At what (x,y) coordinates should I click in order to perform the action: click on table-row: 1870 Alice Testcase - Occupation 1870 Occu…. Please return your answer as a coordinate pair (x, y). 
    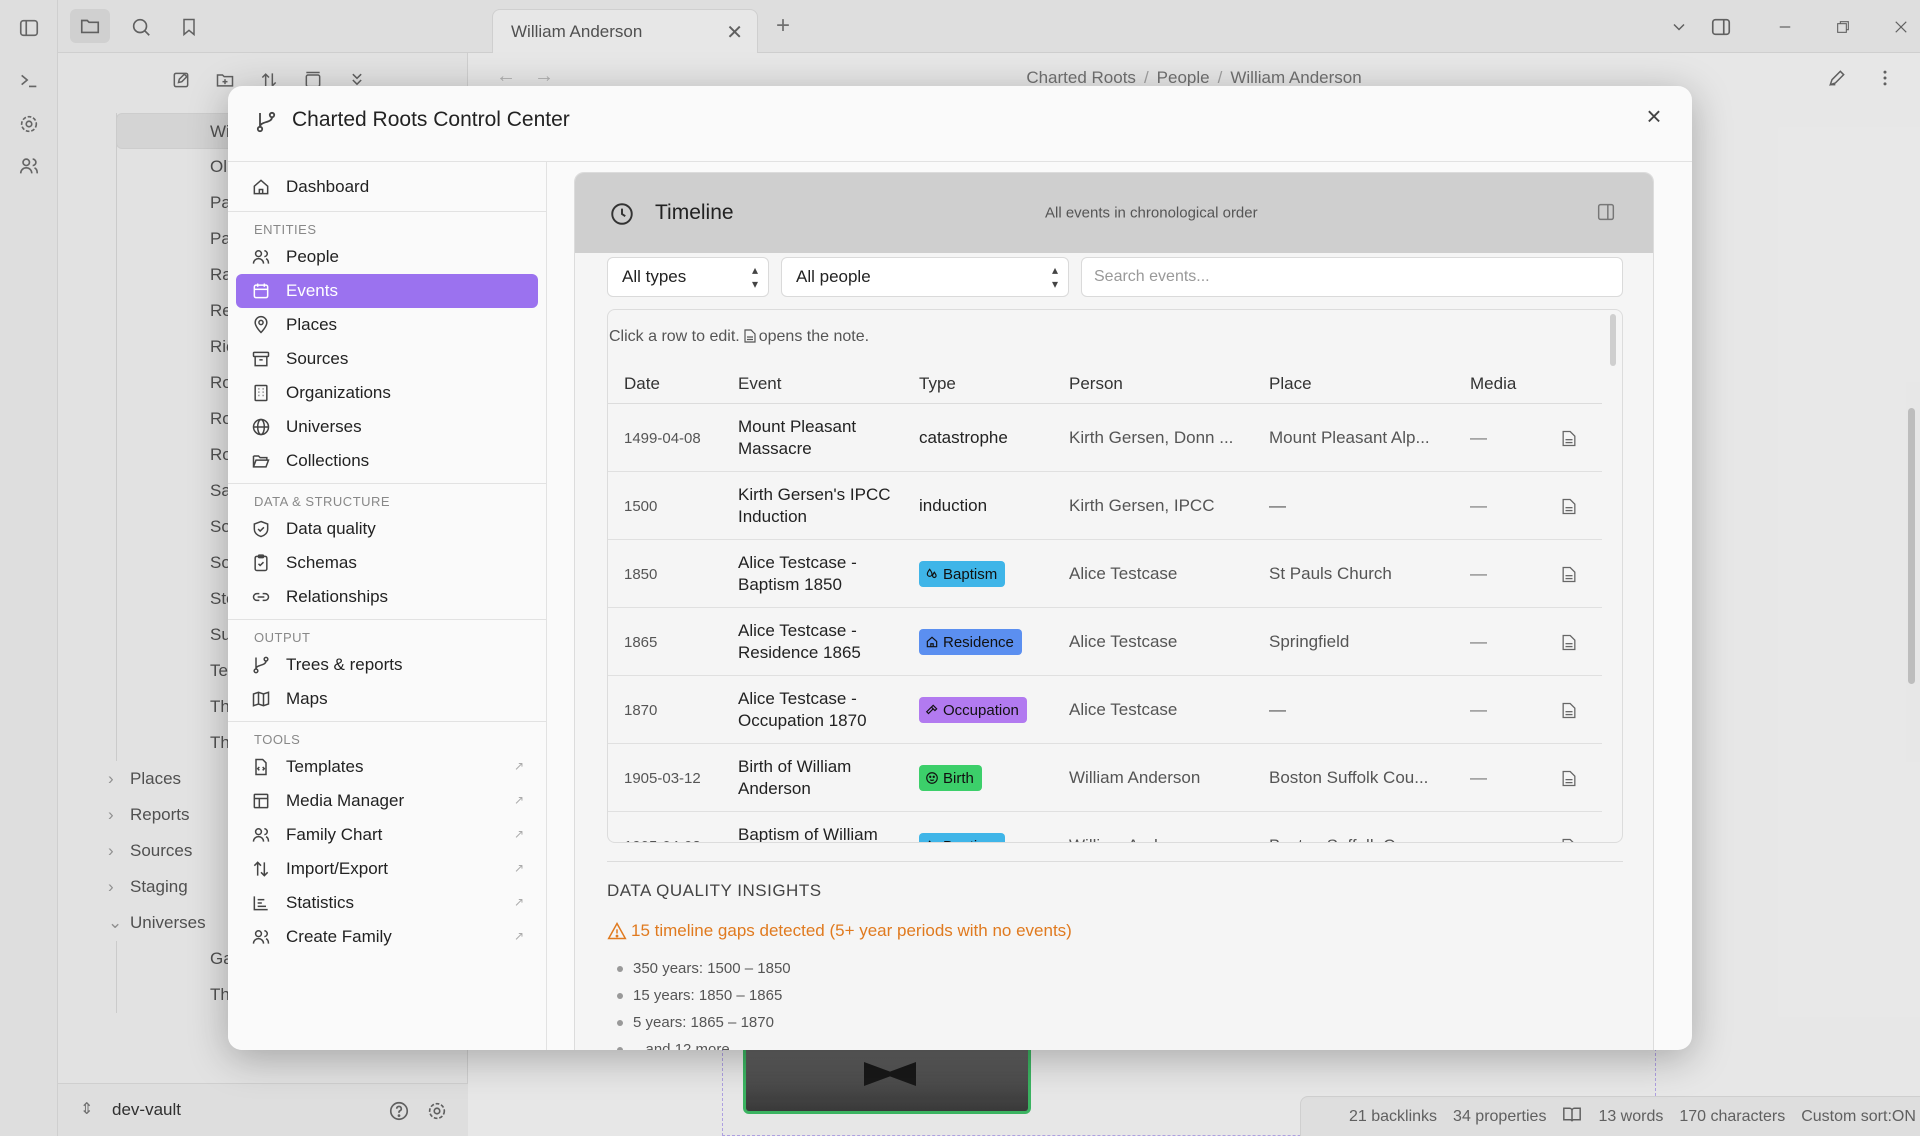
    Looking at the image, I should click on (1105, 710).